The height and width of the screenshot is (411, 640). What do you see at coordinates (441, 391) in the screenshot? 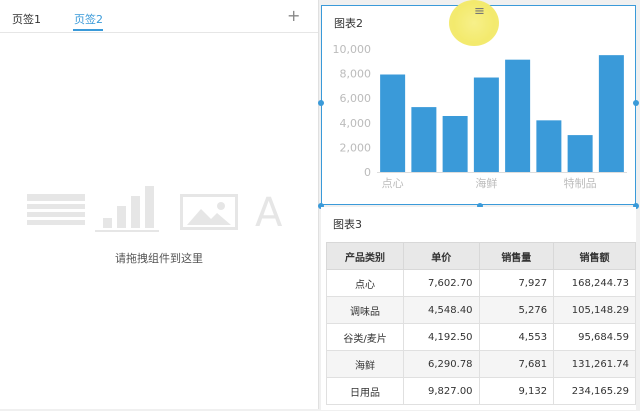
I see `cell-unit-price: 9,827.00` at bounding box center [441, 391].